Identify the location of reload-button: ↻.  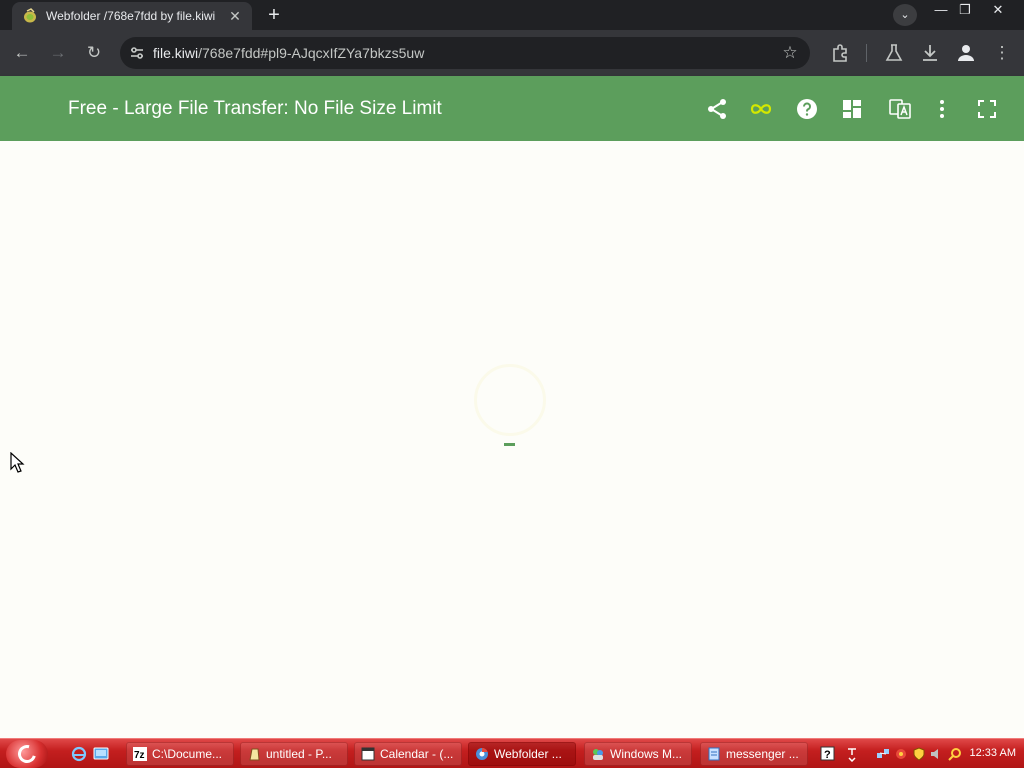
(94, 53).